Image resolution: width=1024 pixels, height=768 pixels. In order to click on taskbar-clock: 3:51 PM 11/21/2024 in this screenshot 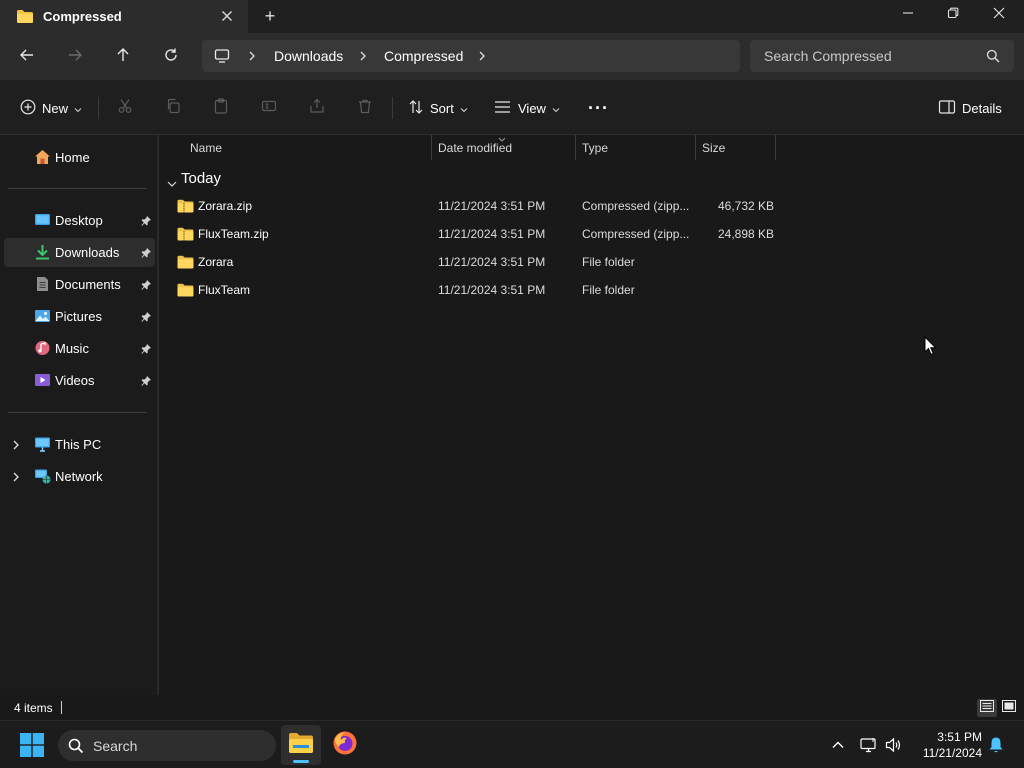, I will do `click(950, 745)`.